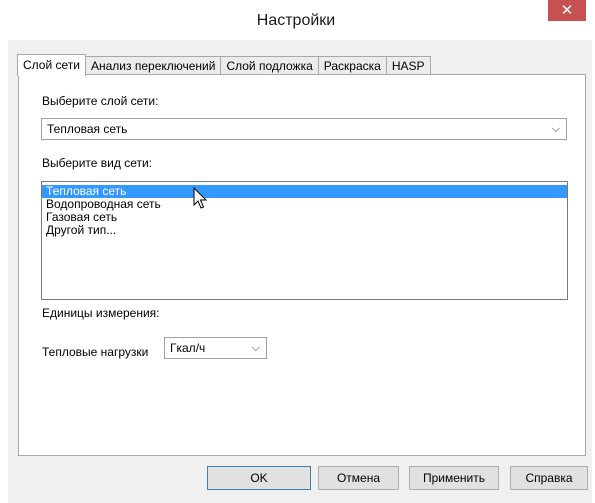 This screenshot has width=595, height=503. What do you see at coordinates (215, 348) in the screenshot?
I see `heat-load-units-select: Гкал/ч ⌵` at bounding box center [215, 348].